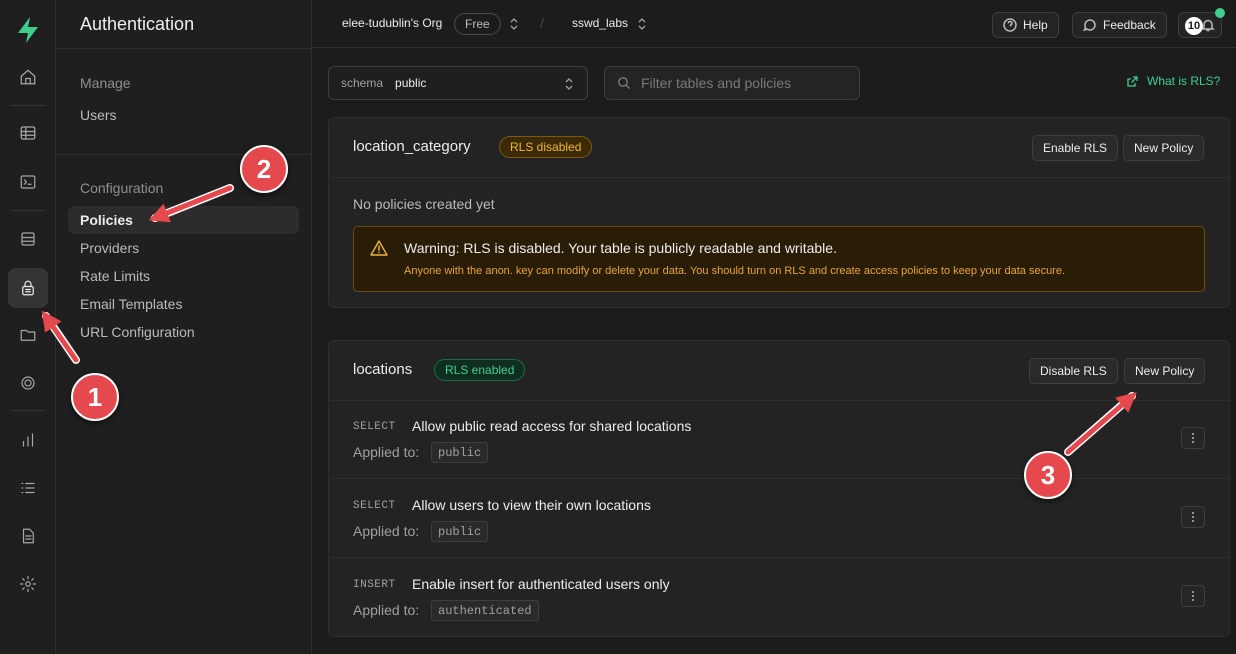  Describe the element at coordinates (28, 335) in the screenshot. I see `storage-icon` at that location.